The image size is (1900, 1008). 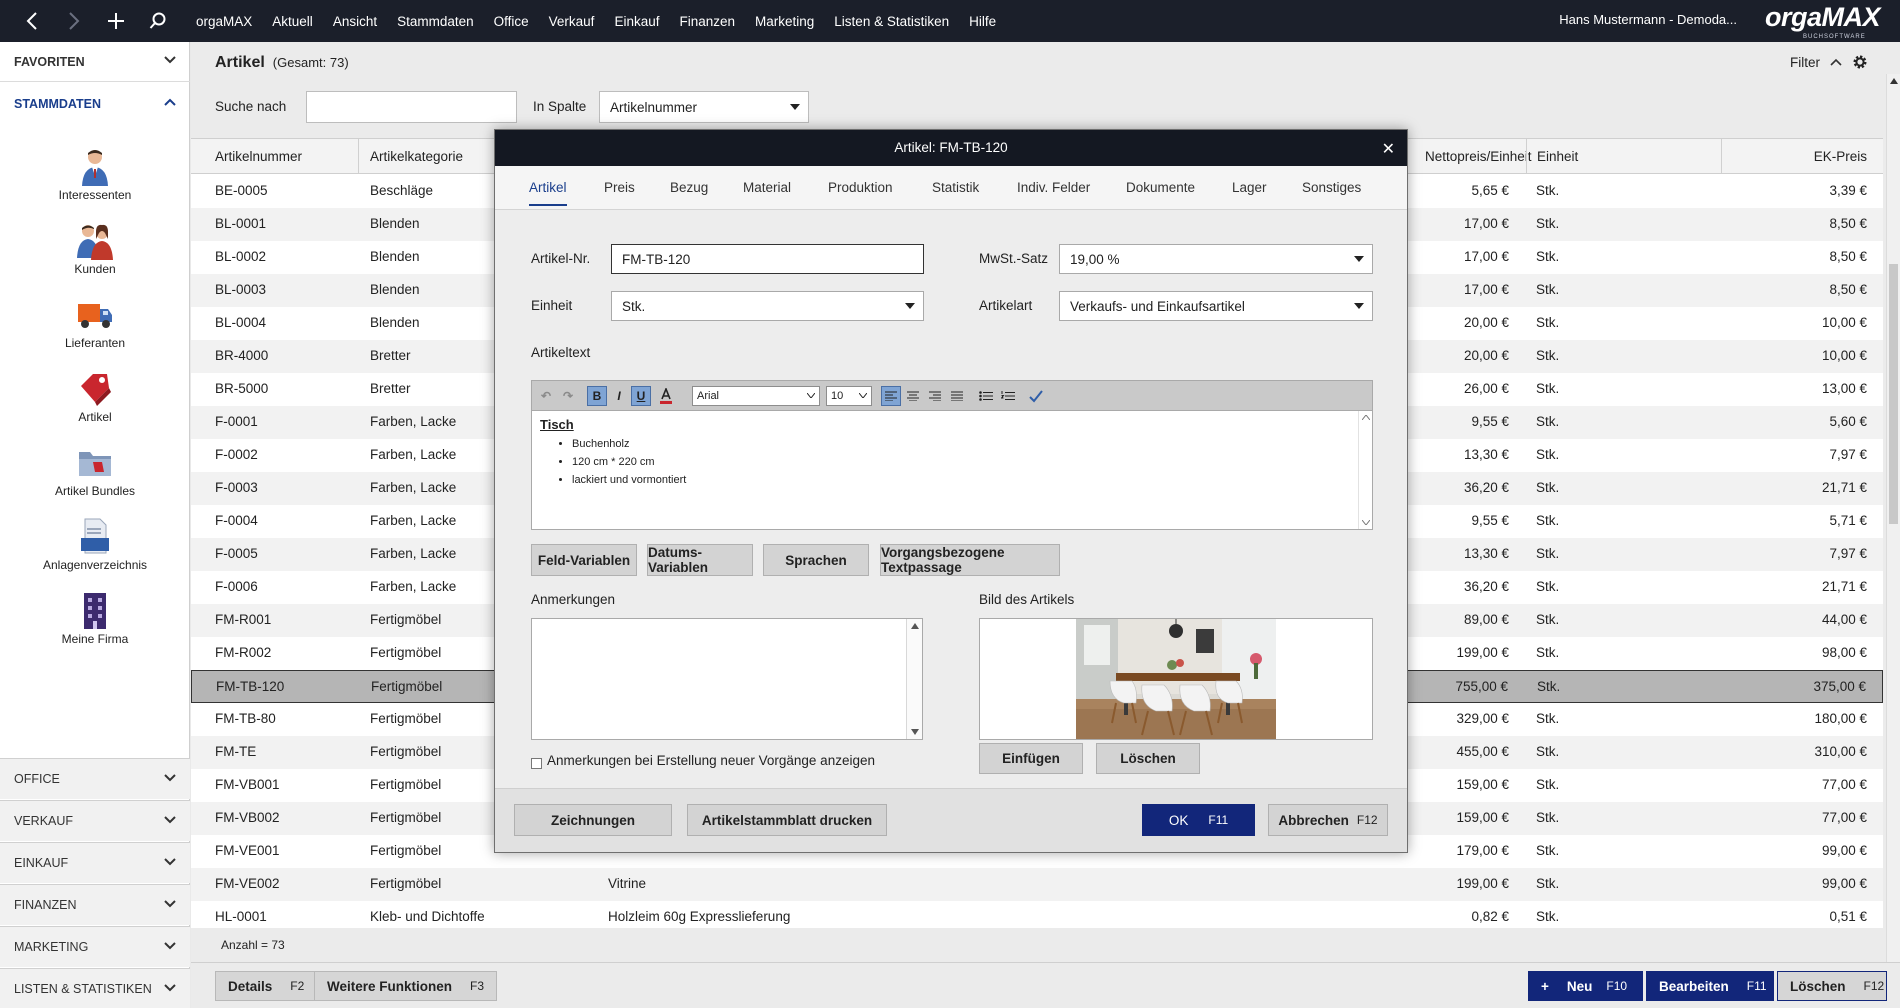 What do you see at coordinates (536, 763) in the screenshot?
I see `anmerkungen-checkbox` at bounding box center [536, 763].